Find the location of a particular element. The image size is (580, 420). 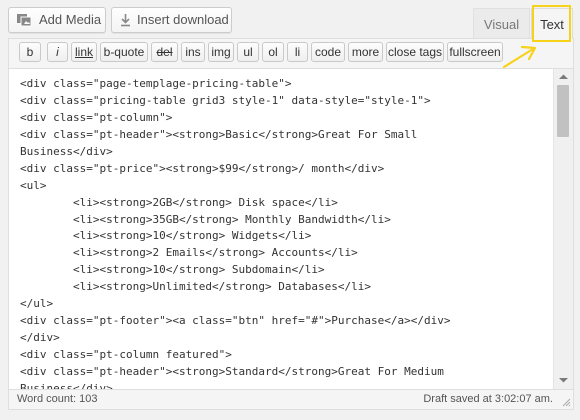

quicktag-img-button: img is located at coordinates (221, 52).